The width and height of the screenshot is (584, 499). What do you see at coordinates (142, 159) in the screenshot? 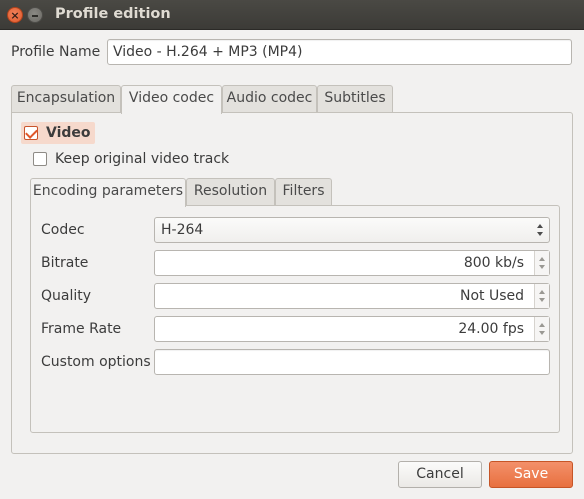
I see `keep-original-label: Keep original video track` at bounding box center [142, 159].